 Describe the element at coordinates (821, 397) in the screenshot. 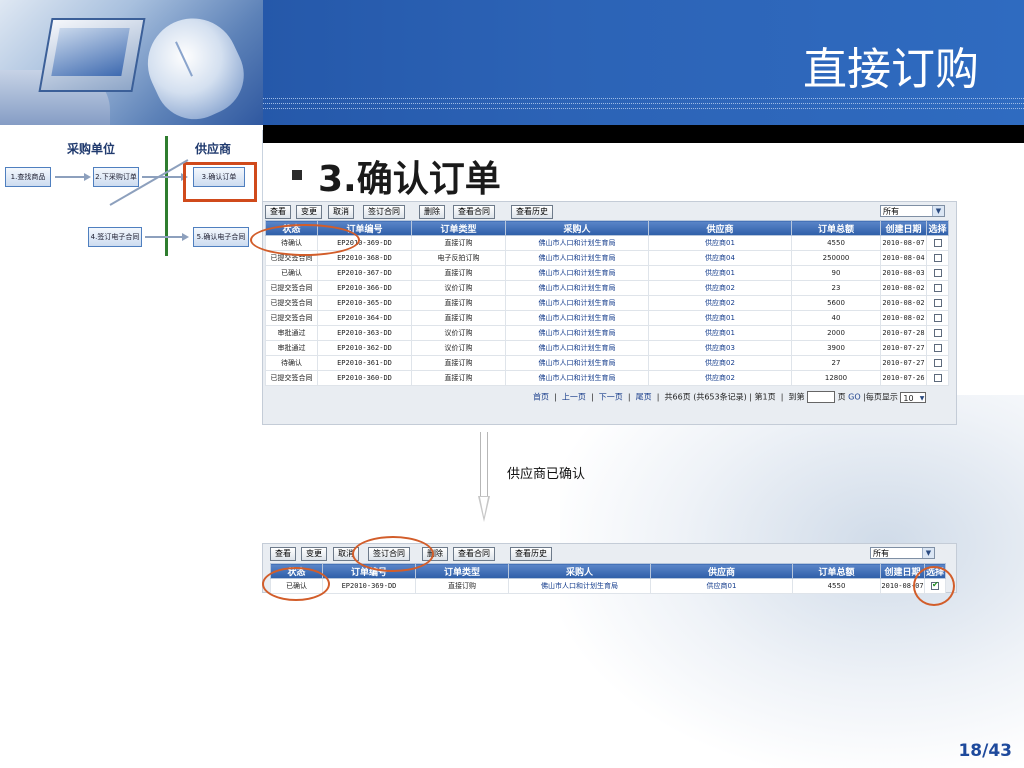

I see `goto-page-input` at that location.